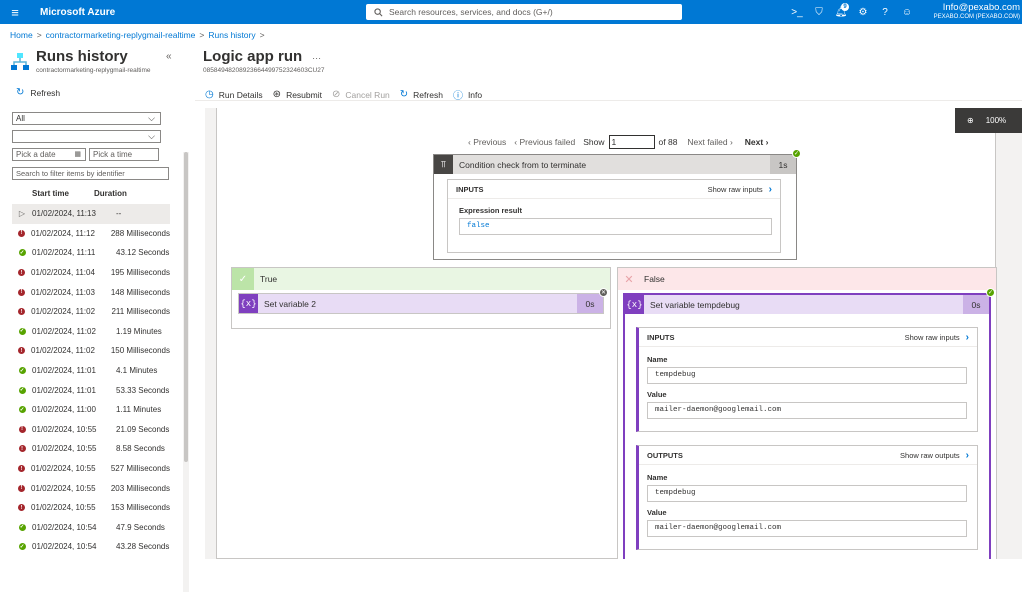 This screenshot has width=1022, height=592. I want to click on set-variable-2-header: {x} Set variable 2 0s ✕, so click(423, 300).